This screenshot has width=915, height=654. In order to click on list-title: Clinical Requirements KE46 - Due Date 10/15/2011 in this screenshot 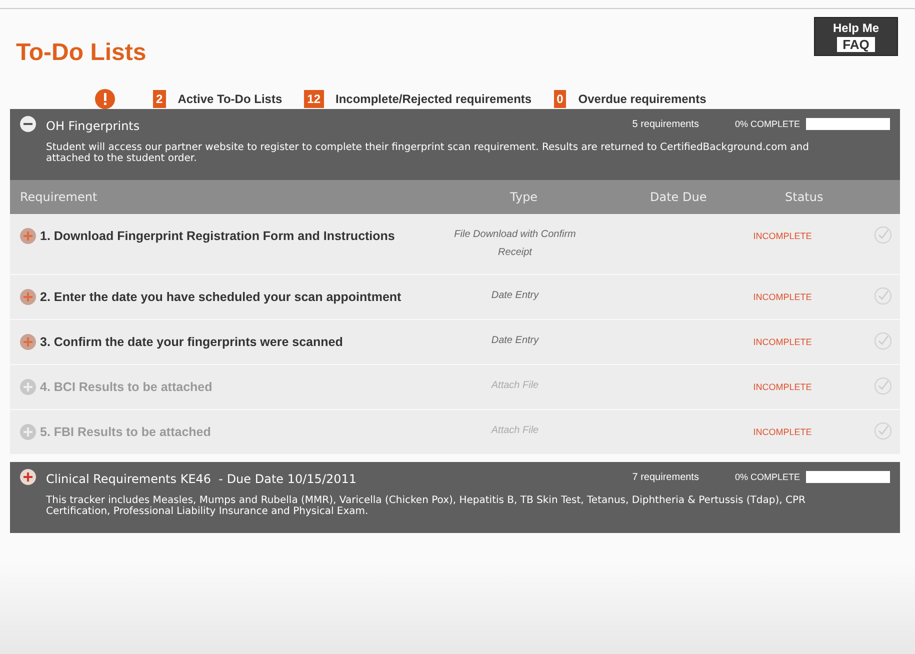, I will do `click(202, 479)`.